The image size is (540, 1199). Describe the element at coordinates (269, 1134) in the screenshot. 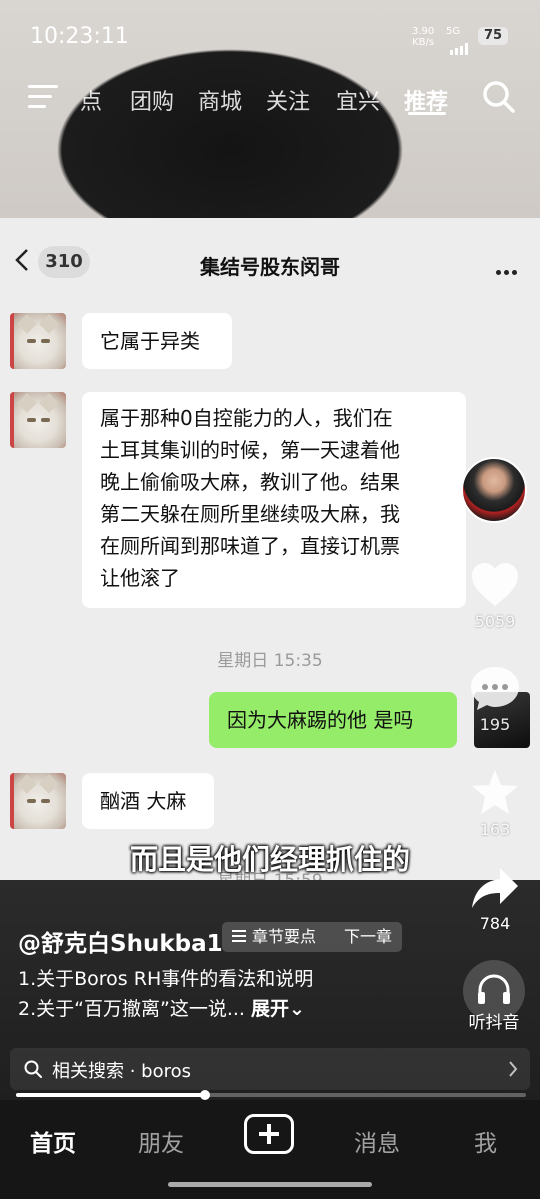

I see `add-icon` at that location.